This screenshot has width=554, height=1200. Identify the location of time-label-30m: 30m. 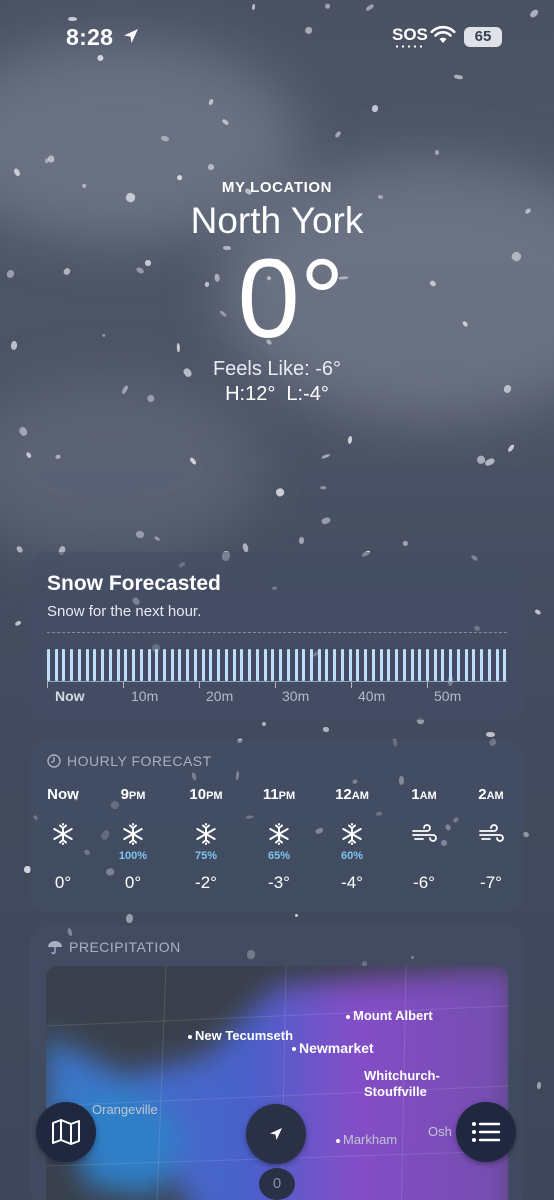
(296, 696).